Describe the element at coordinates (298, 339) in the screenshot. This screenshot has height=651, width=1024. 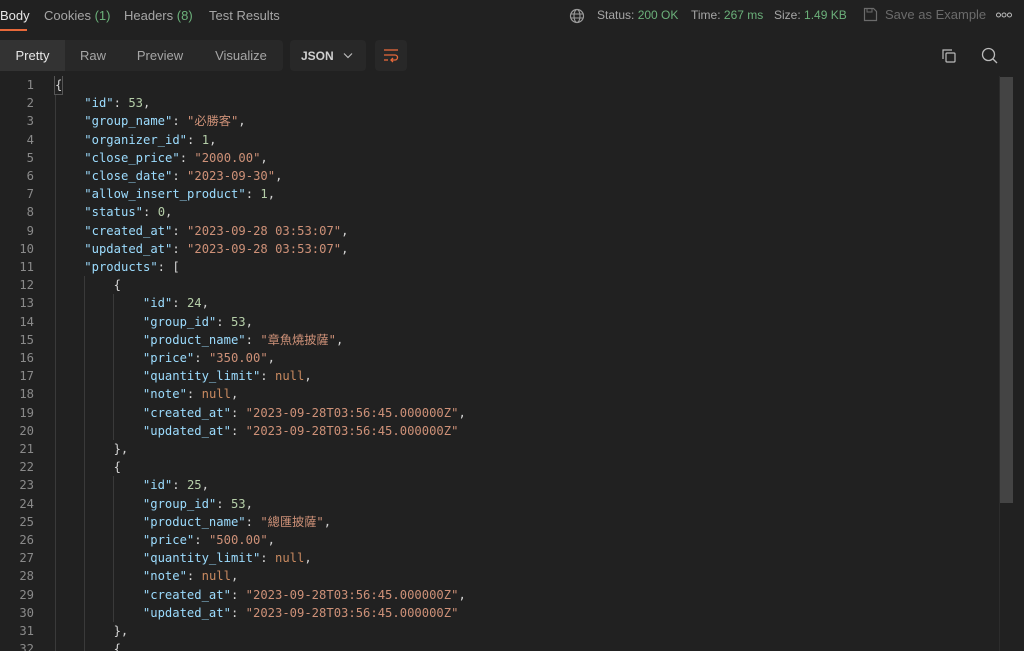
I see `json-string: "章魚燒披薩"` at that location.